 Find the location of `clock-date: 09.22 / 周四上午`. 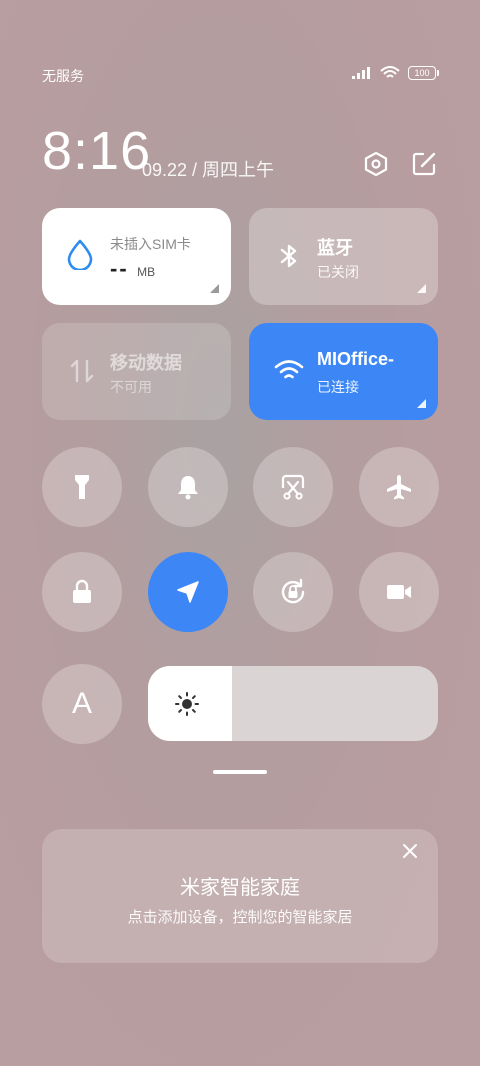

clock-date: 09.22 / 周四上午 is located at coordinates (208, 170).